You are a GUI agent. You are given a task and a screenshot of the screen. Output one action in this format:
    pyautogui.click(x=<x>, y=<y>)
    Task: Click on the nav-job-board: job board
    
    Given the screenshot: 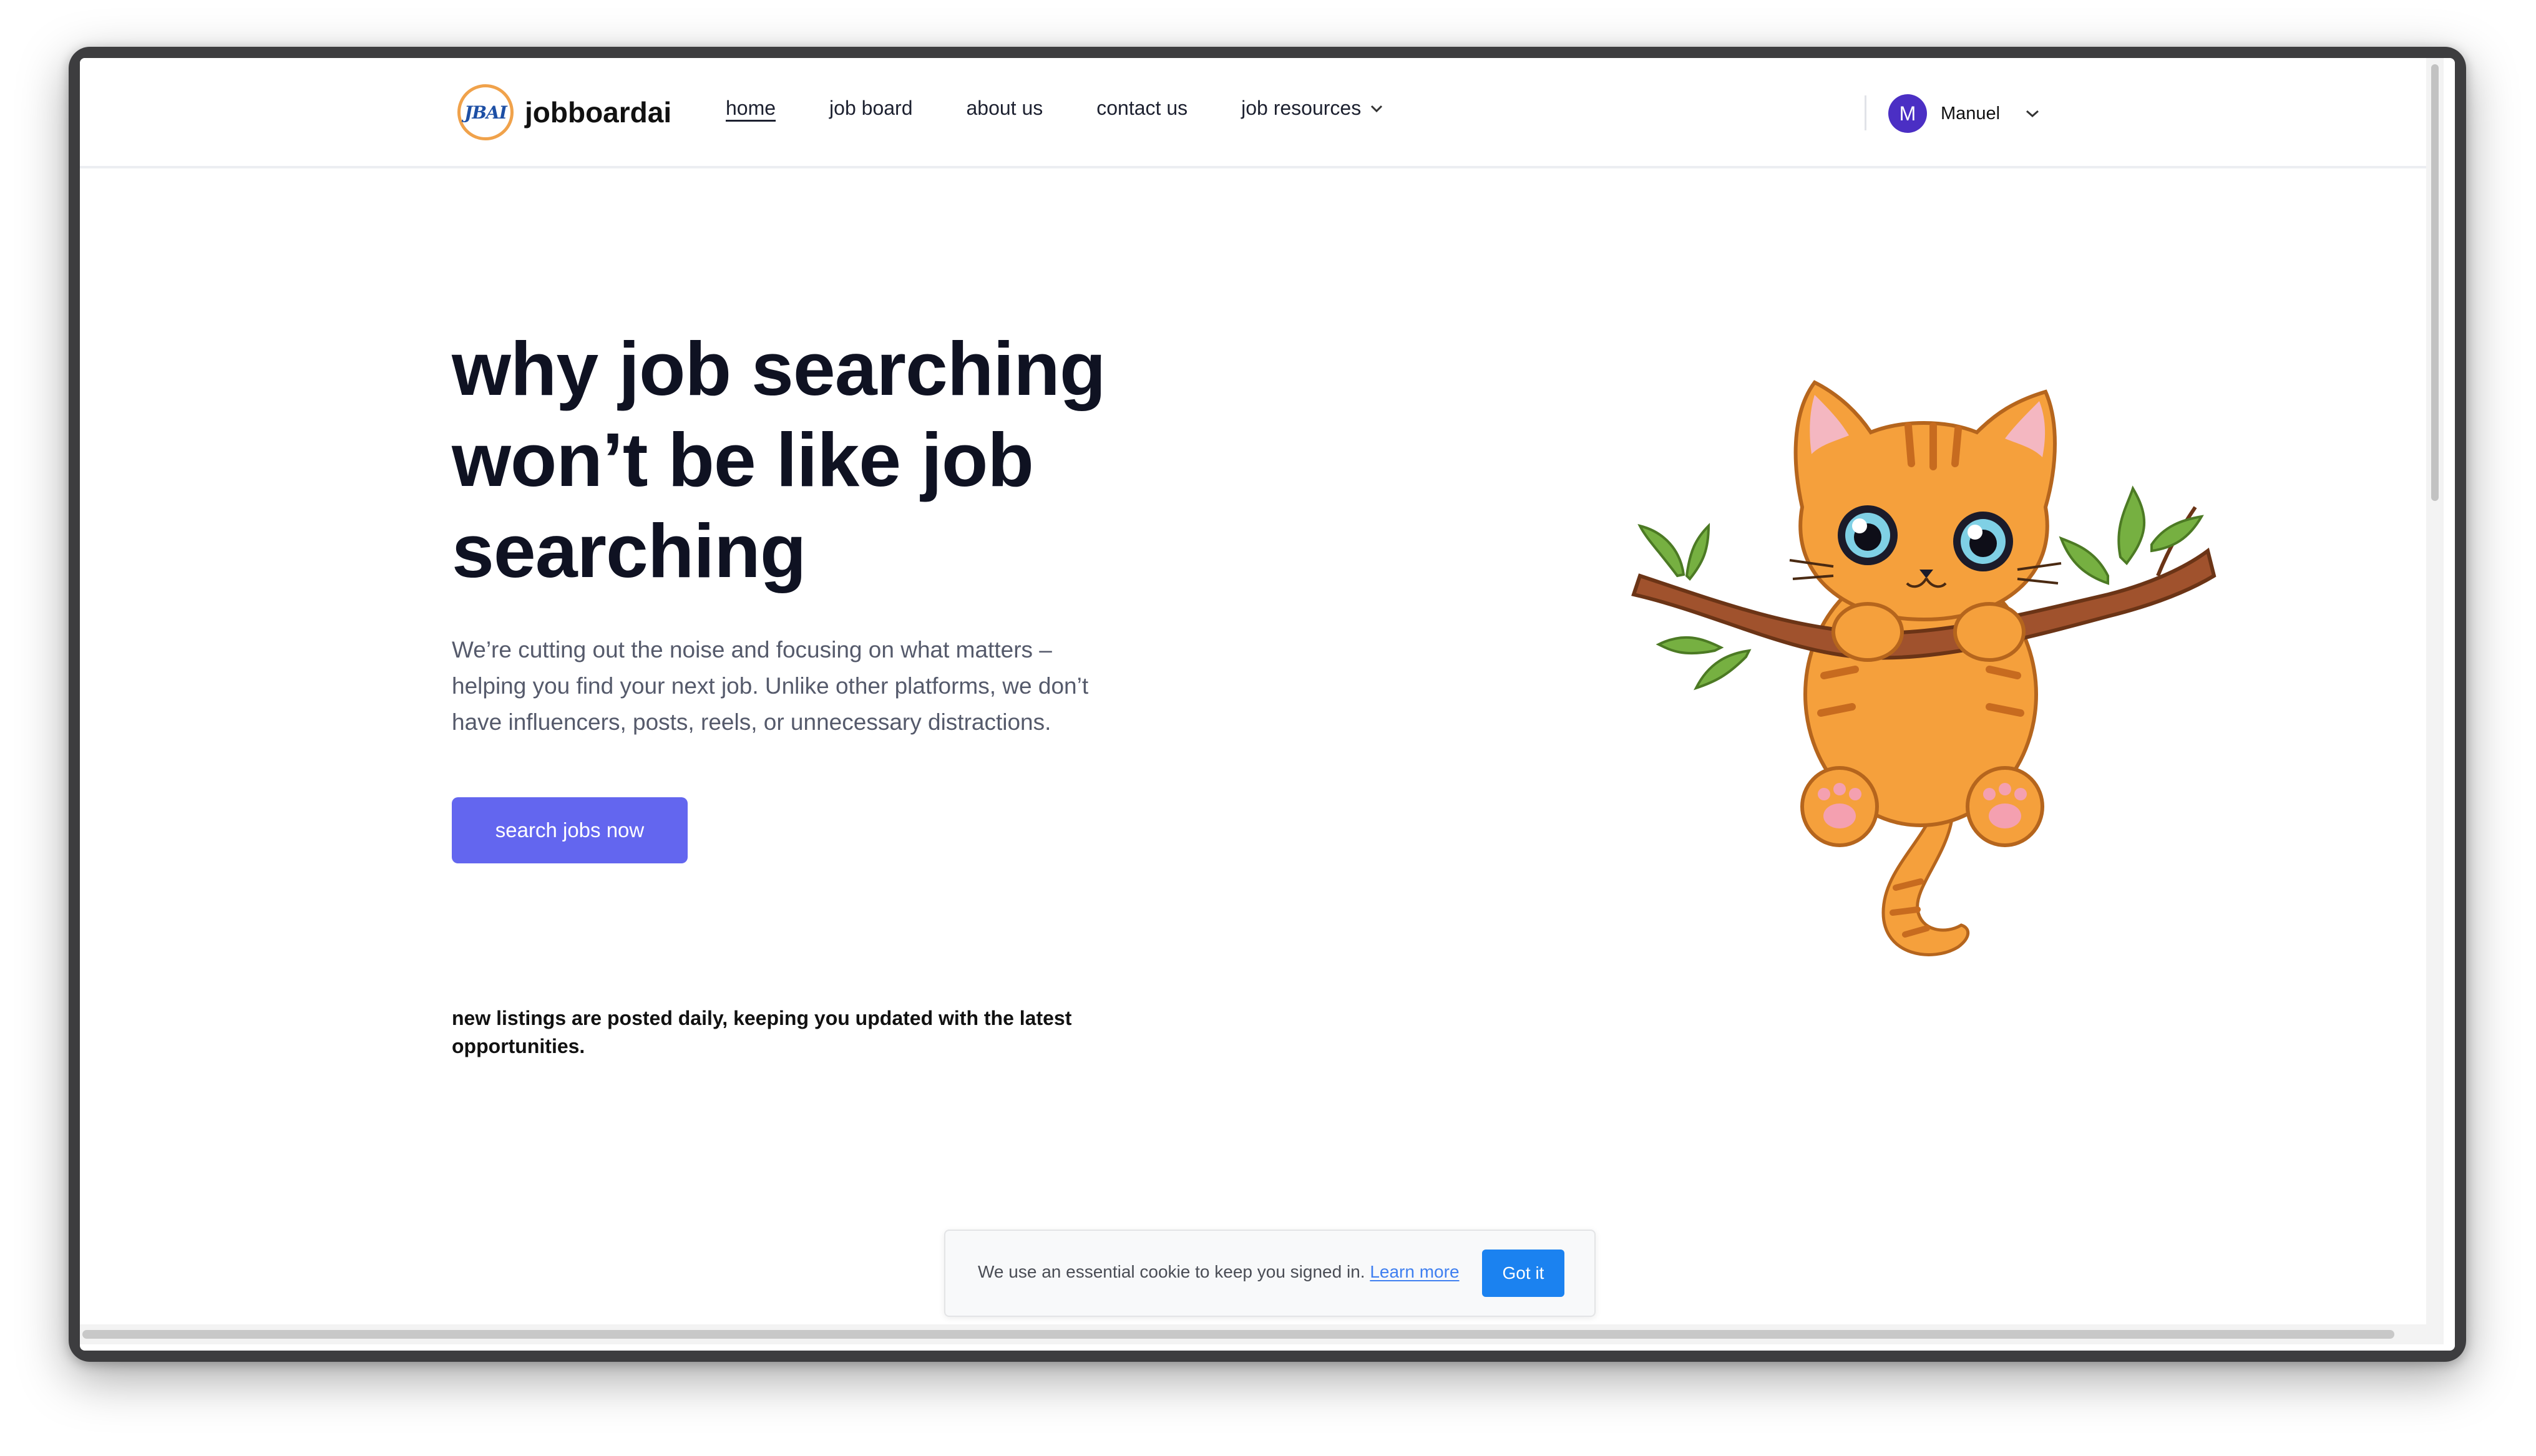 What is the action you would take?
    pyautogui.click(x=871, y=108)
    